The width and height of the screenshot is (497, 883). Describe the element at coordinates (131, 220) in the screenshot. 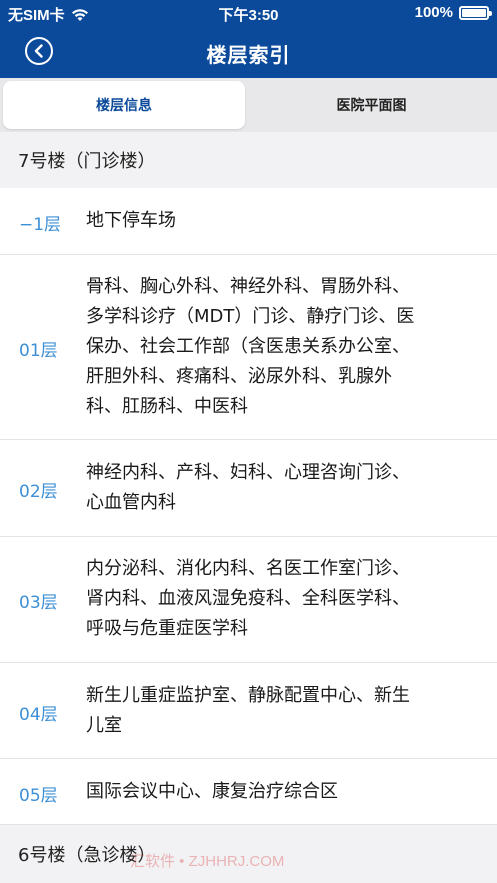

I see `floor-description: 地下停车场` at that location.